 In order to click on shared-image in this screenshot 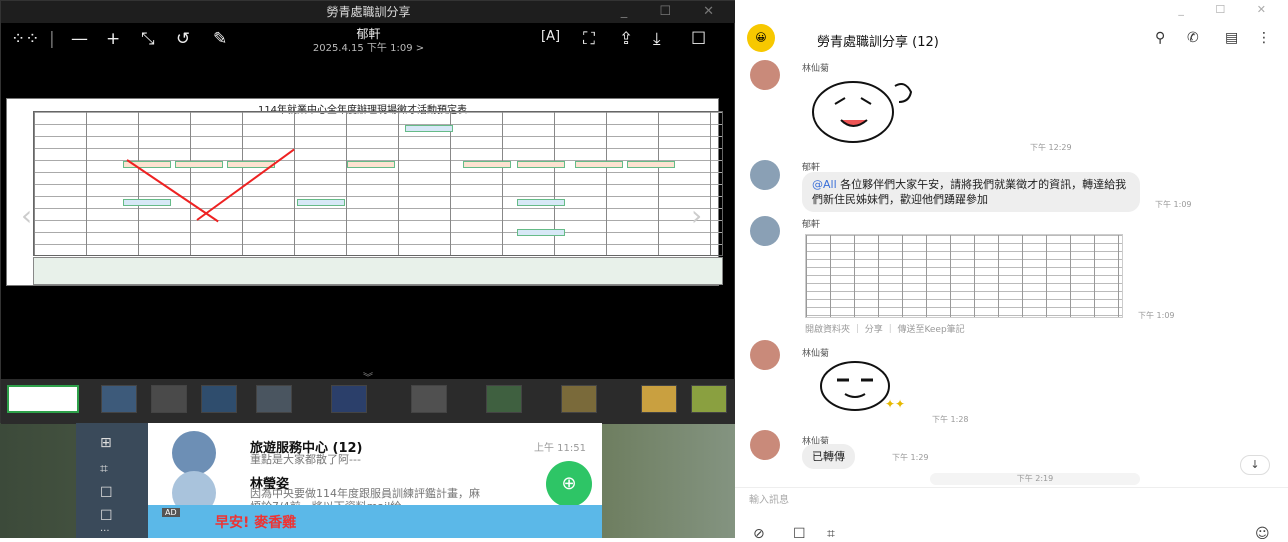, I will do `click(964, 276)`.